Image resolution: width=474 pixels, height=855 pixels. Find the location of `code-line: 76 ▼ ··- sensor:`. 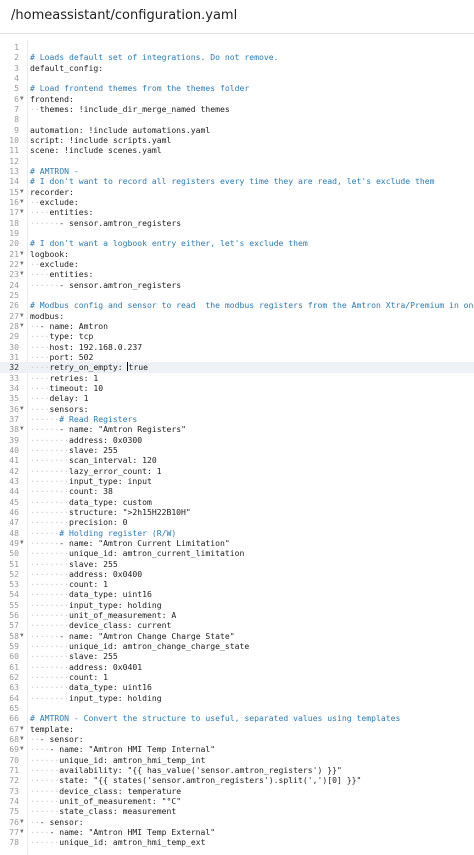

code-line: 76 ▼ ··- sensor: is located at coordinates (237, 822).